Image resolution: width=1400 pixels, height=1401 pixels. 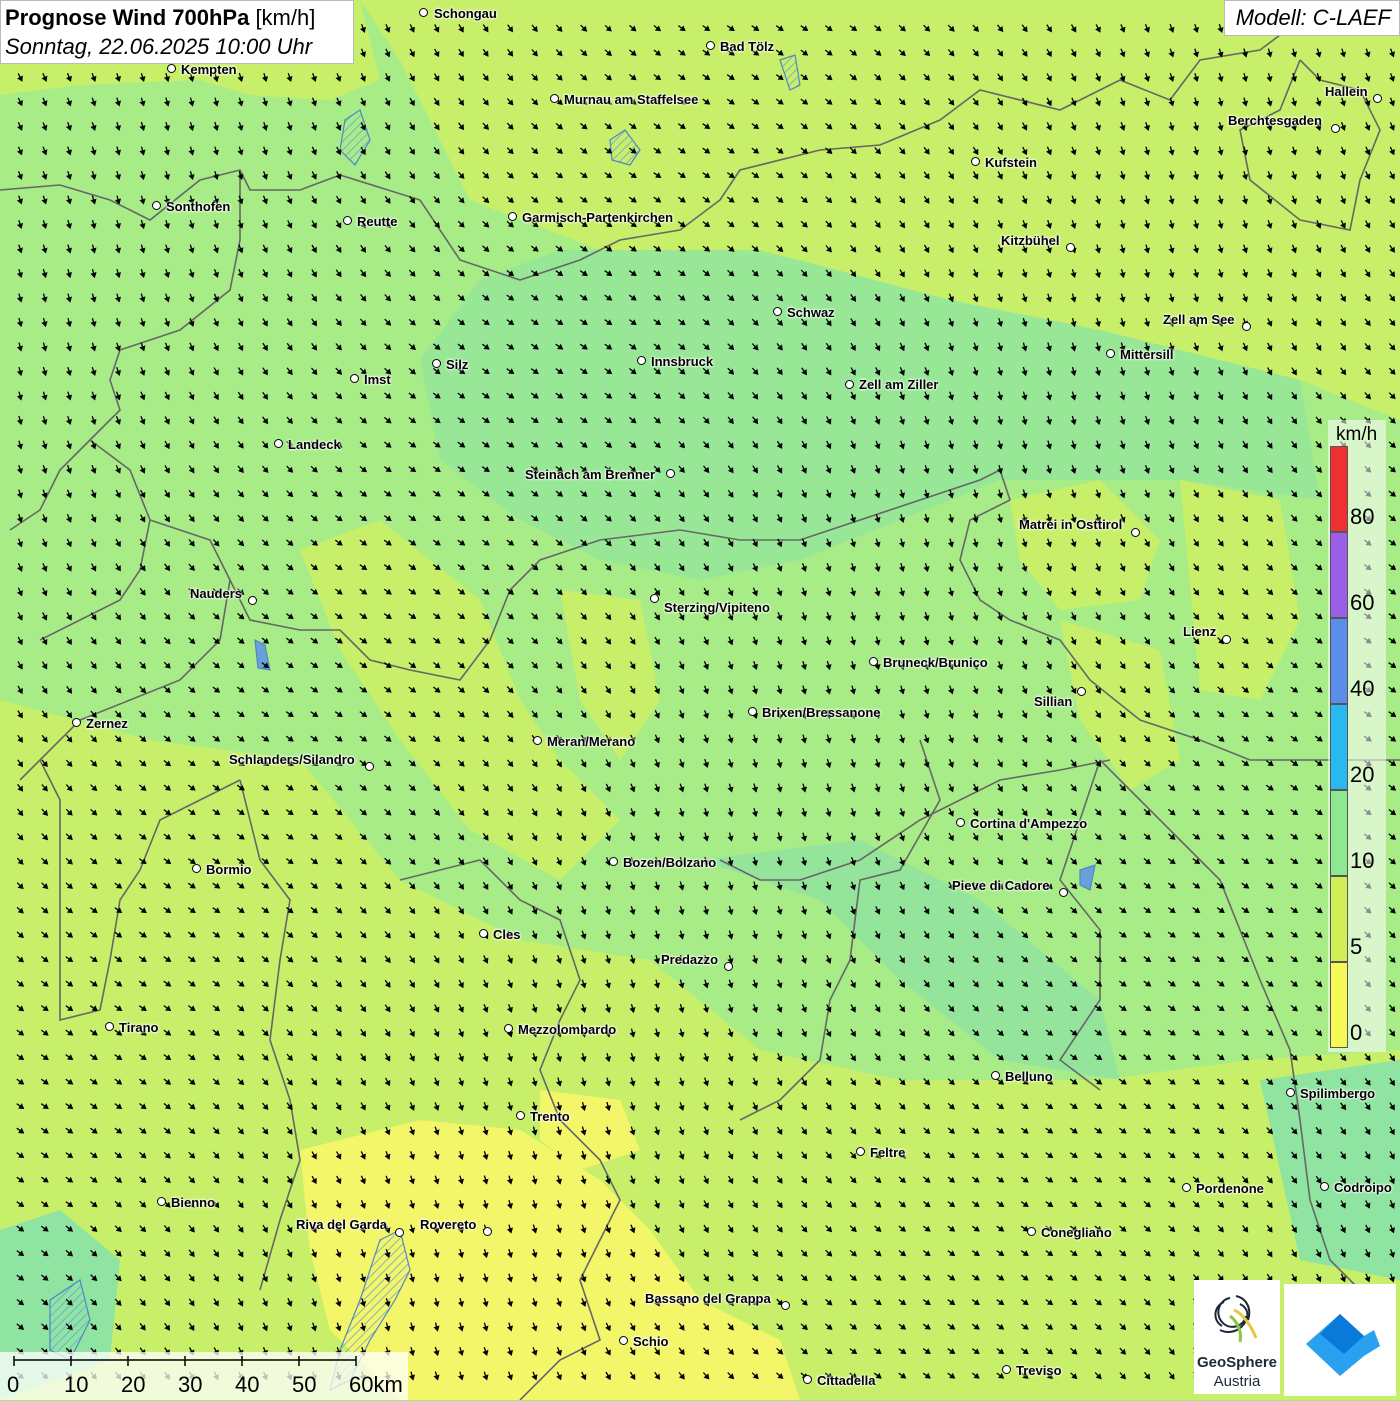 What do you see at coordinates (1070, 524) in the screenshot?
I see `city-label: Matrei in Osttirol` at bounding box center [1070, 524].